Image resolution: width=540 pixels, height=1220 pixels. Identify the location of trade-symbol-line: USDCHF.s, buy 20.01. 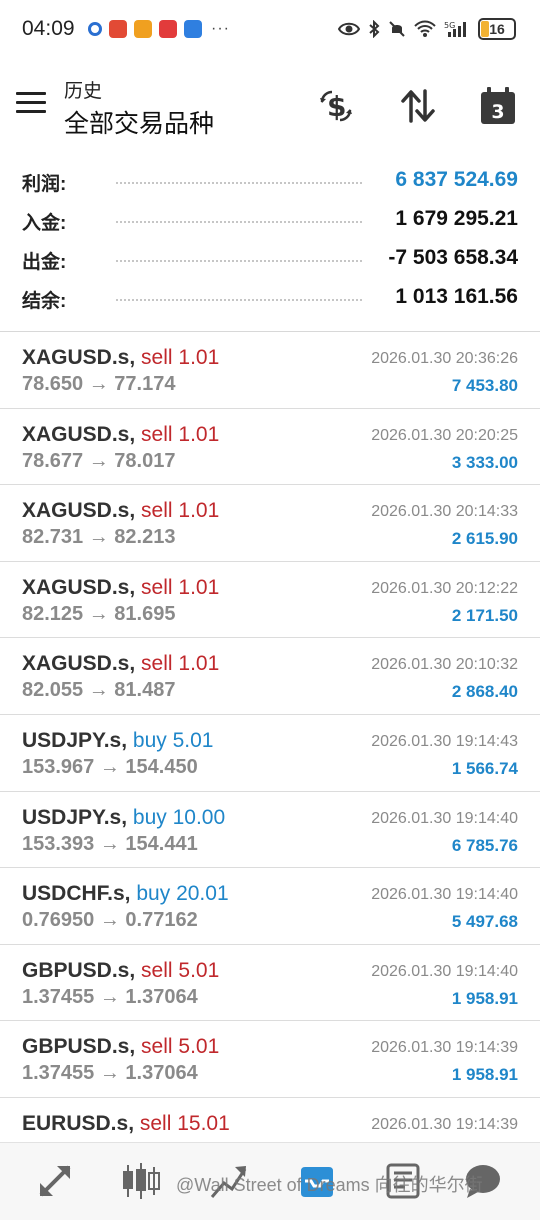
(125, 894).